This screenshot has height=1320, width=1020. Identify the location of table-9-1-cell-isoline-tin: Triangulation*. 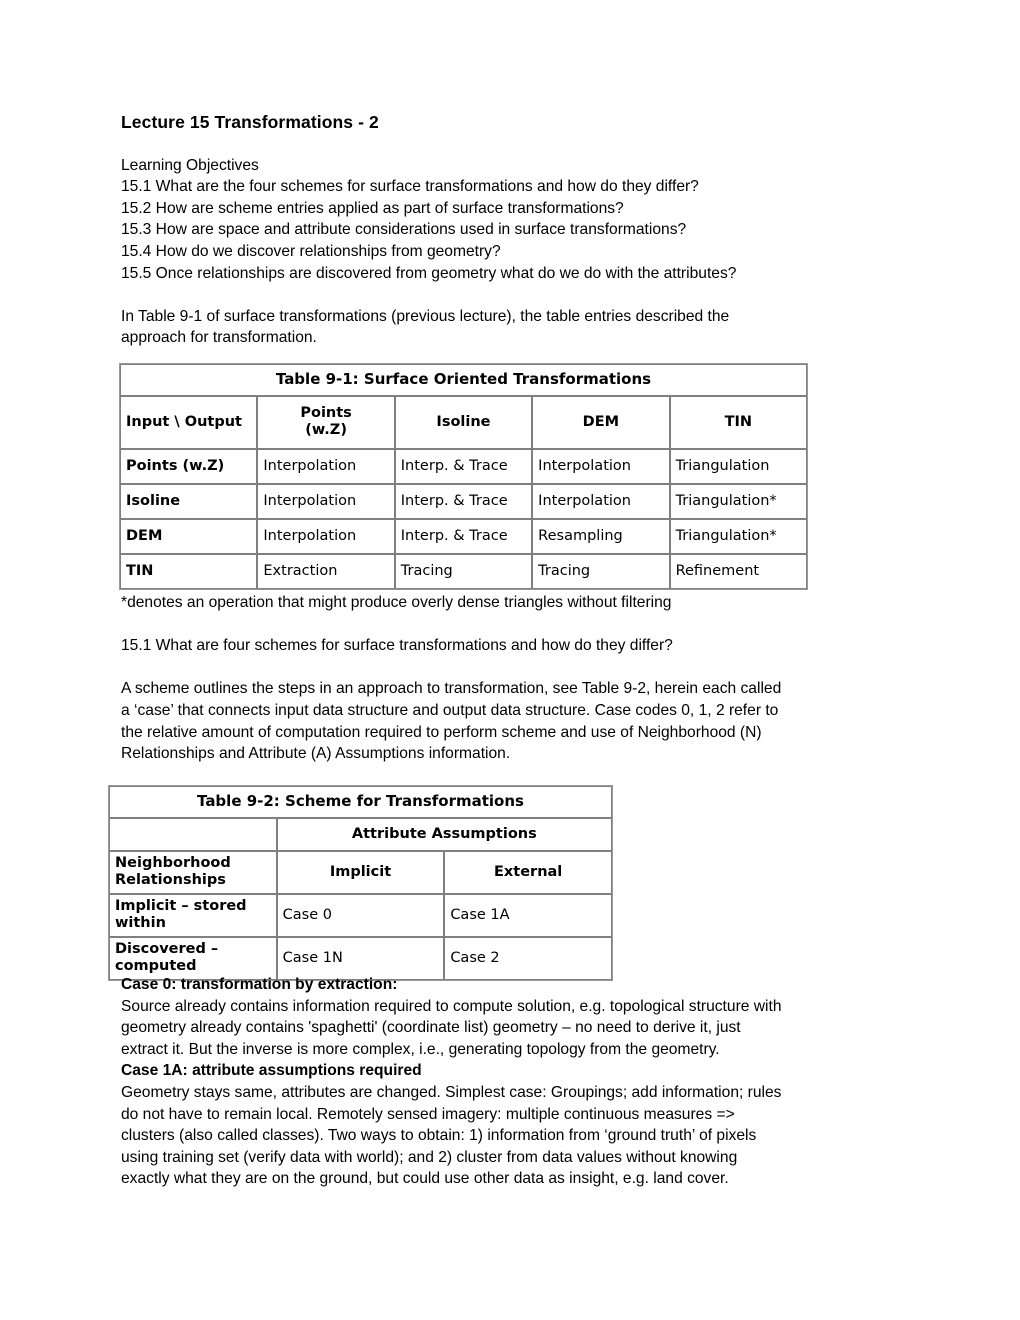
(738, 501).